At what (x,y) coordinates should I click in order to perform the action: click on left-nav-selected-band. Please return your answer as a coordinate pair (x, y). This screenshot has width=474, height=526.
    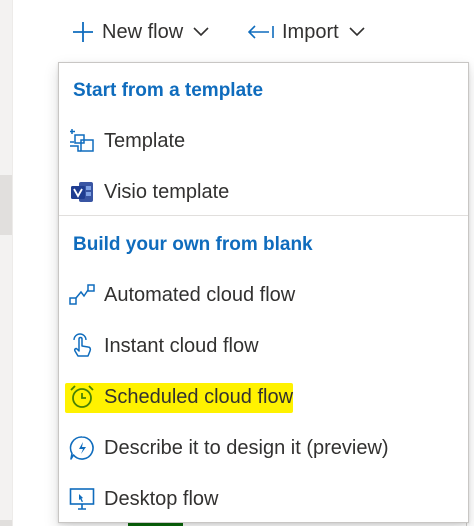
    Looking at the image, I should click on (6, 205).